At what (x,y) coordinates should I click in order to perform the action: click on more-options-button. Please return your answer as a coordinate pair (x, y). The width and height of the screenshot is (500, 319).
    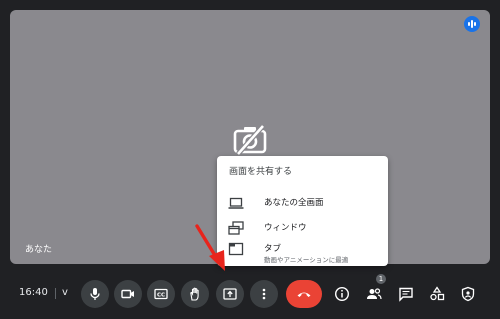
    Looking at the image, I should click on (264, 294).